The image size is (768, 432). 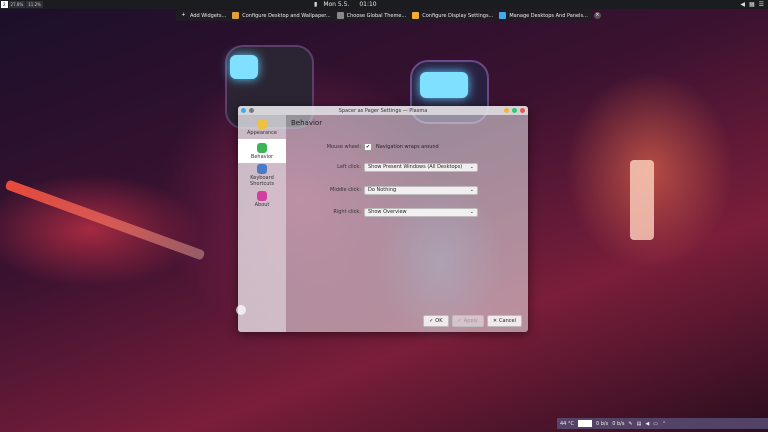 I want to click on page-title: Behavior, so click(x=307, y=123).